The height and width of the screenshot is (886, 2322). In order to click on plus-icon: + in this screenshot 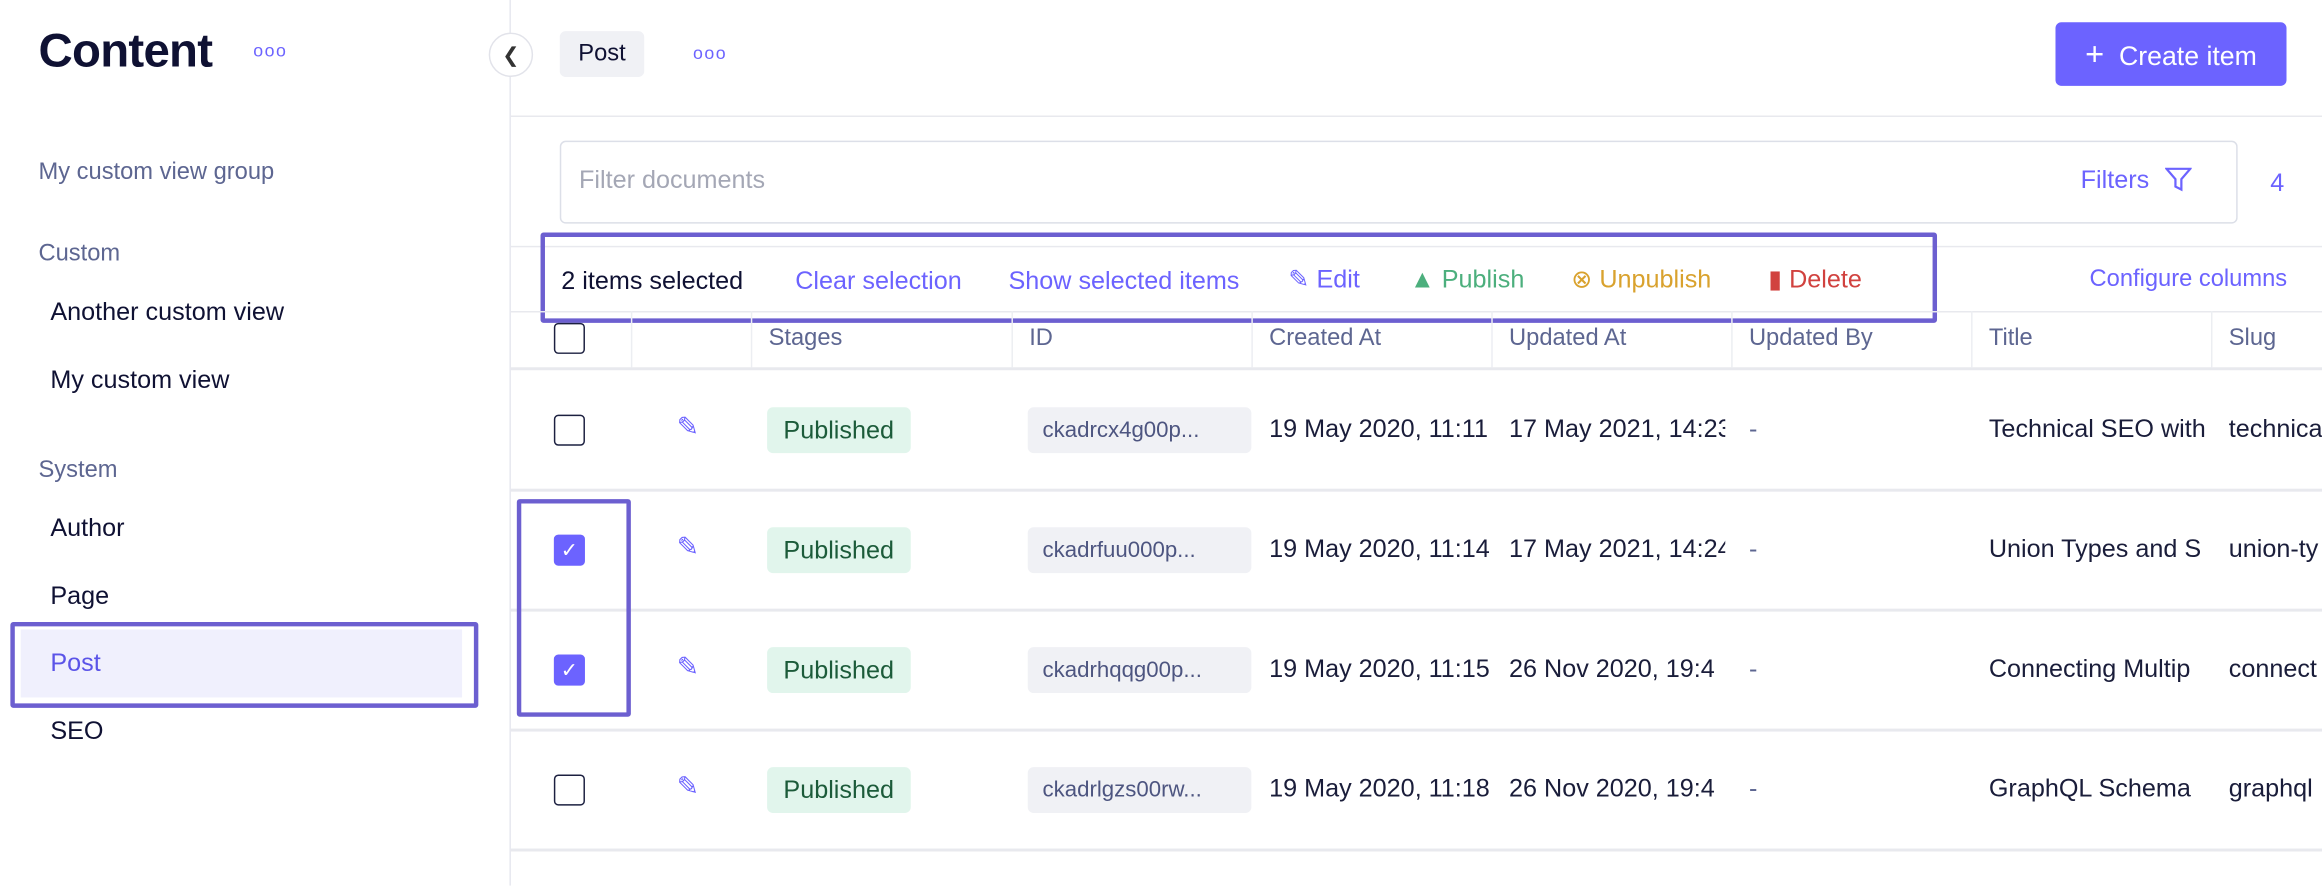, I will do `click(2095, 54)`.